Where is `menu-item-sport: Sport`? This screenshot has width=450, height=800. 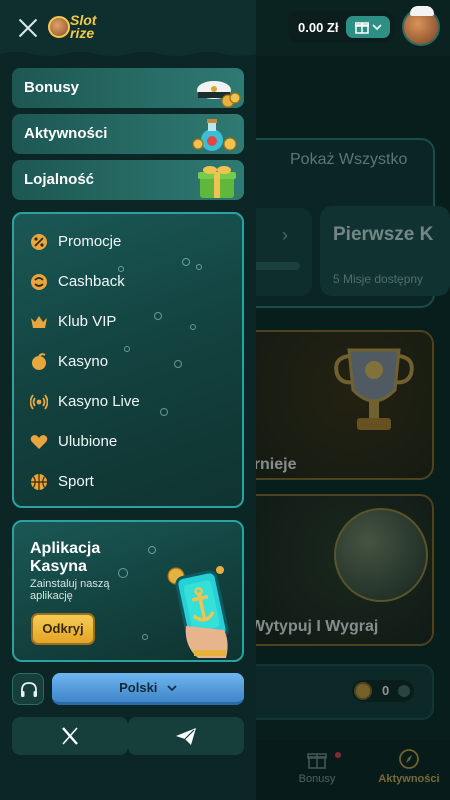 menu-item-sport: Sport is located at coordinates (128, 482).